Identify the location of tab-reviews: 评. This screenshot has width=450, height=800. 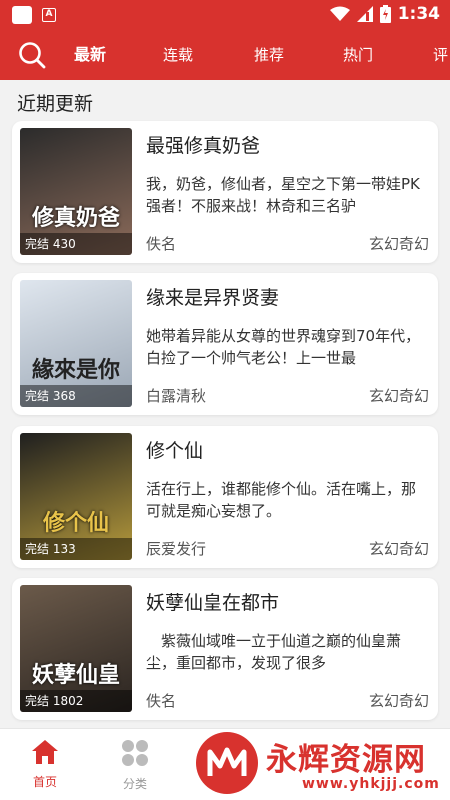
(440, 55).